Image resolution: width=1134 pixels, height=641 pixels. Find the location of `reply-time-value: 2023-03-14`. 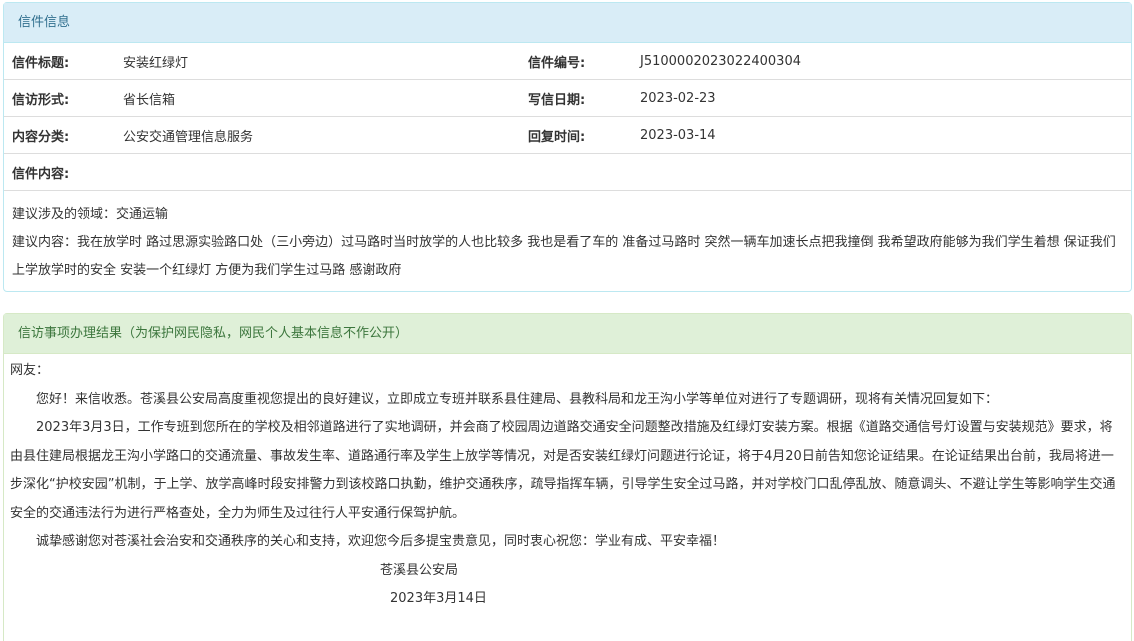

reply-time-value: 2023-03-14 is located at coordinates (885, 135).